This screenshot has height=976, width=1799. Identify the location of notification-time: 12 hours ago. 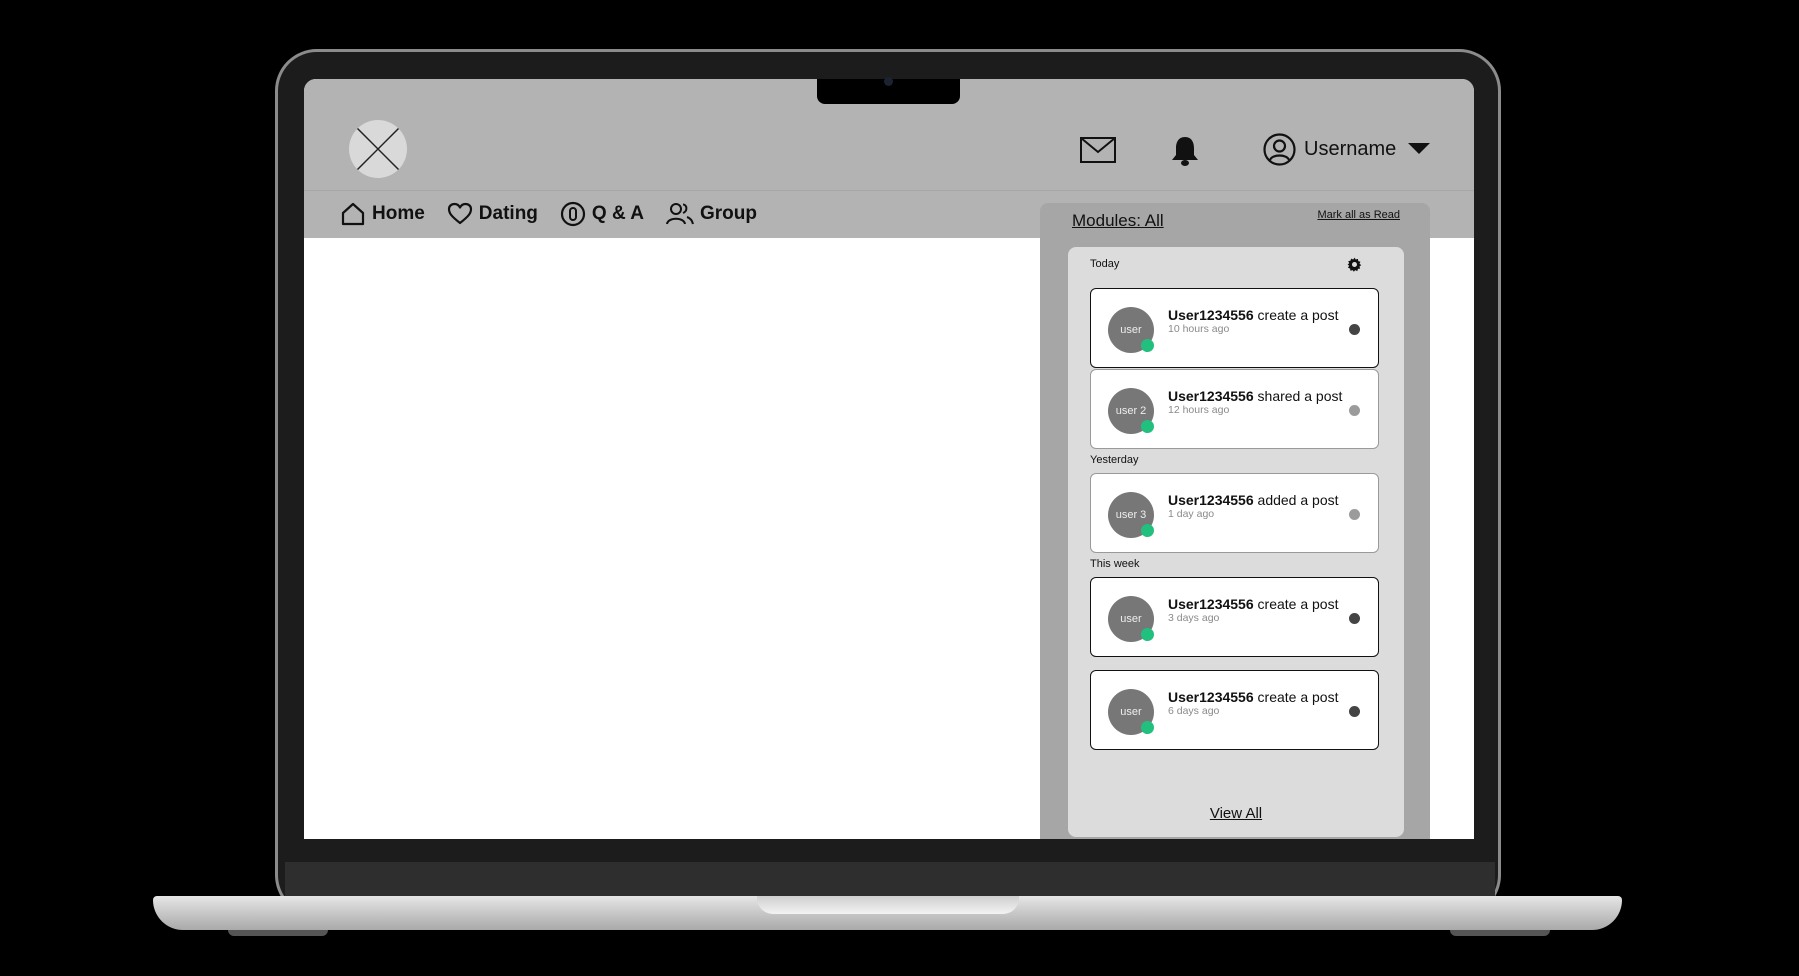
(1199, 410).